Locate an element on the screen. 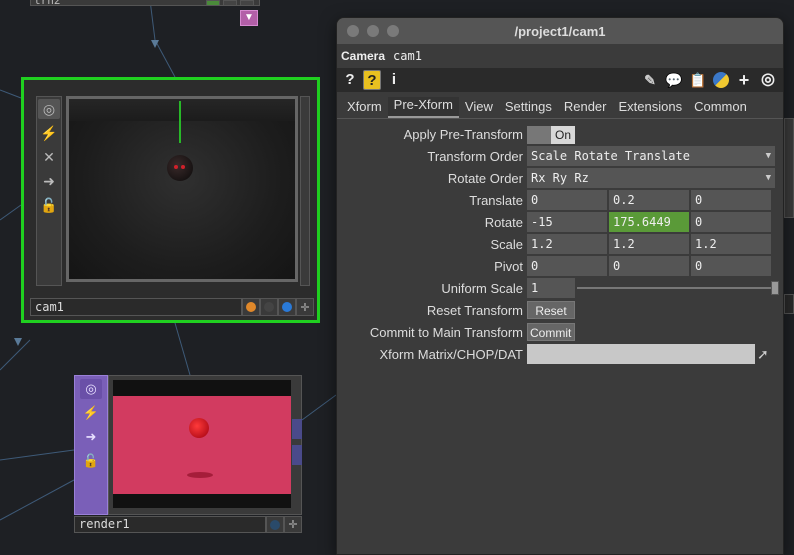 The width and height of the screenshot is (794, 555). render1-node-footer: render1 ✛ is located at coordinates (188, 524).